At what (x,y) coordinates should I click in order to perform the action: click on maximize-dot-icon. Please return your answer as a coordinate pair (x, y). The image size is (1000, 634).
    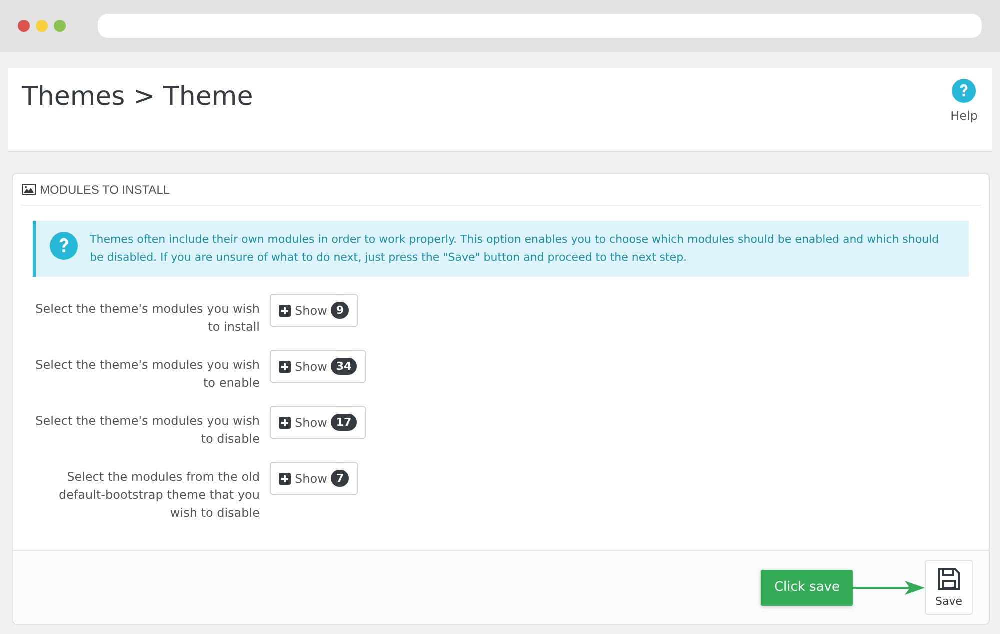
    Looking at the image, I should click on (60, 26).